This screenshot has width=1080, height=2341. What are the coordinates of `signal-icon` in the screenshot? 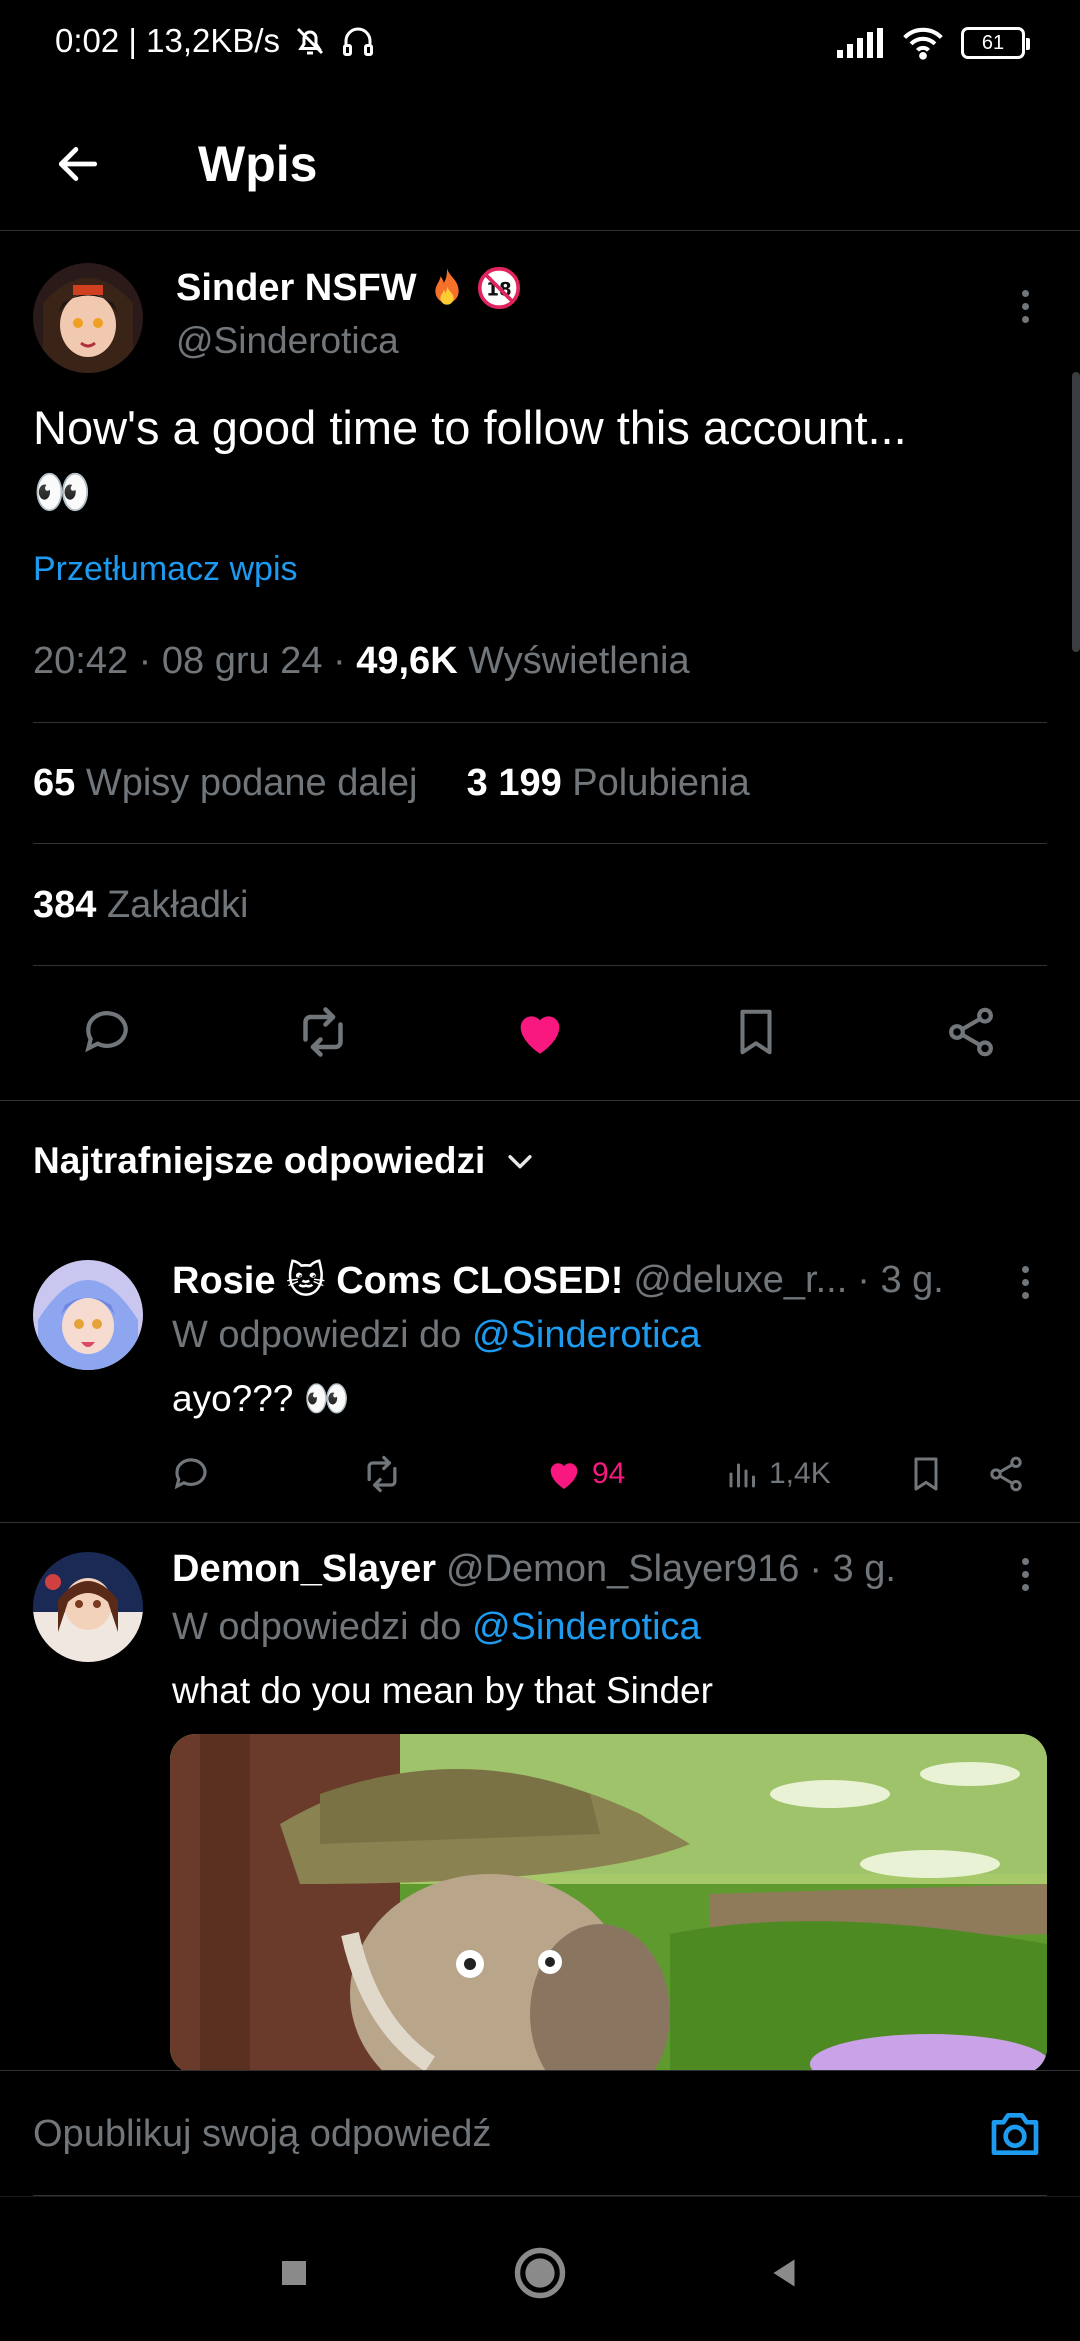 It's located at (860, 43).